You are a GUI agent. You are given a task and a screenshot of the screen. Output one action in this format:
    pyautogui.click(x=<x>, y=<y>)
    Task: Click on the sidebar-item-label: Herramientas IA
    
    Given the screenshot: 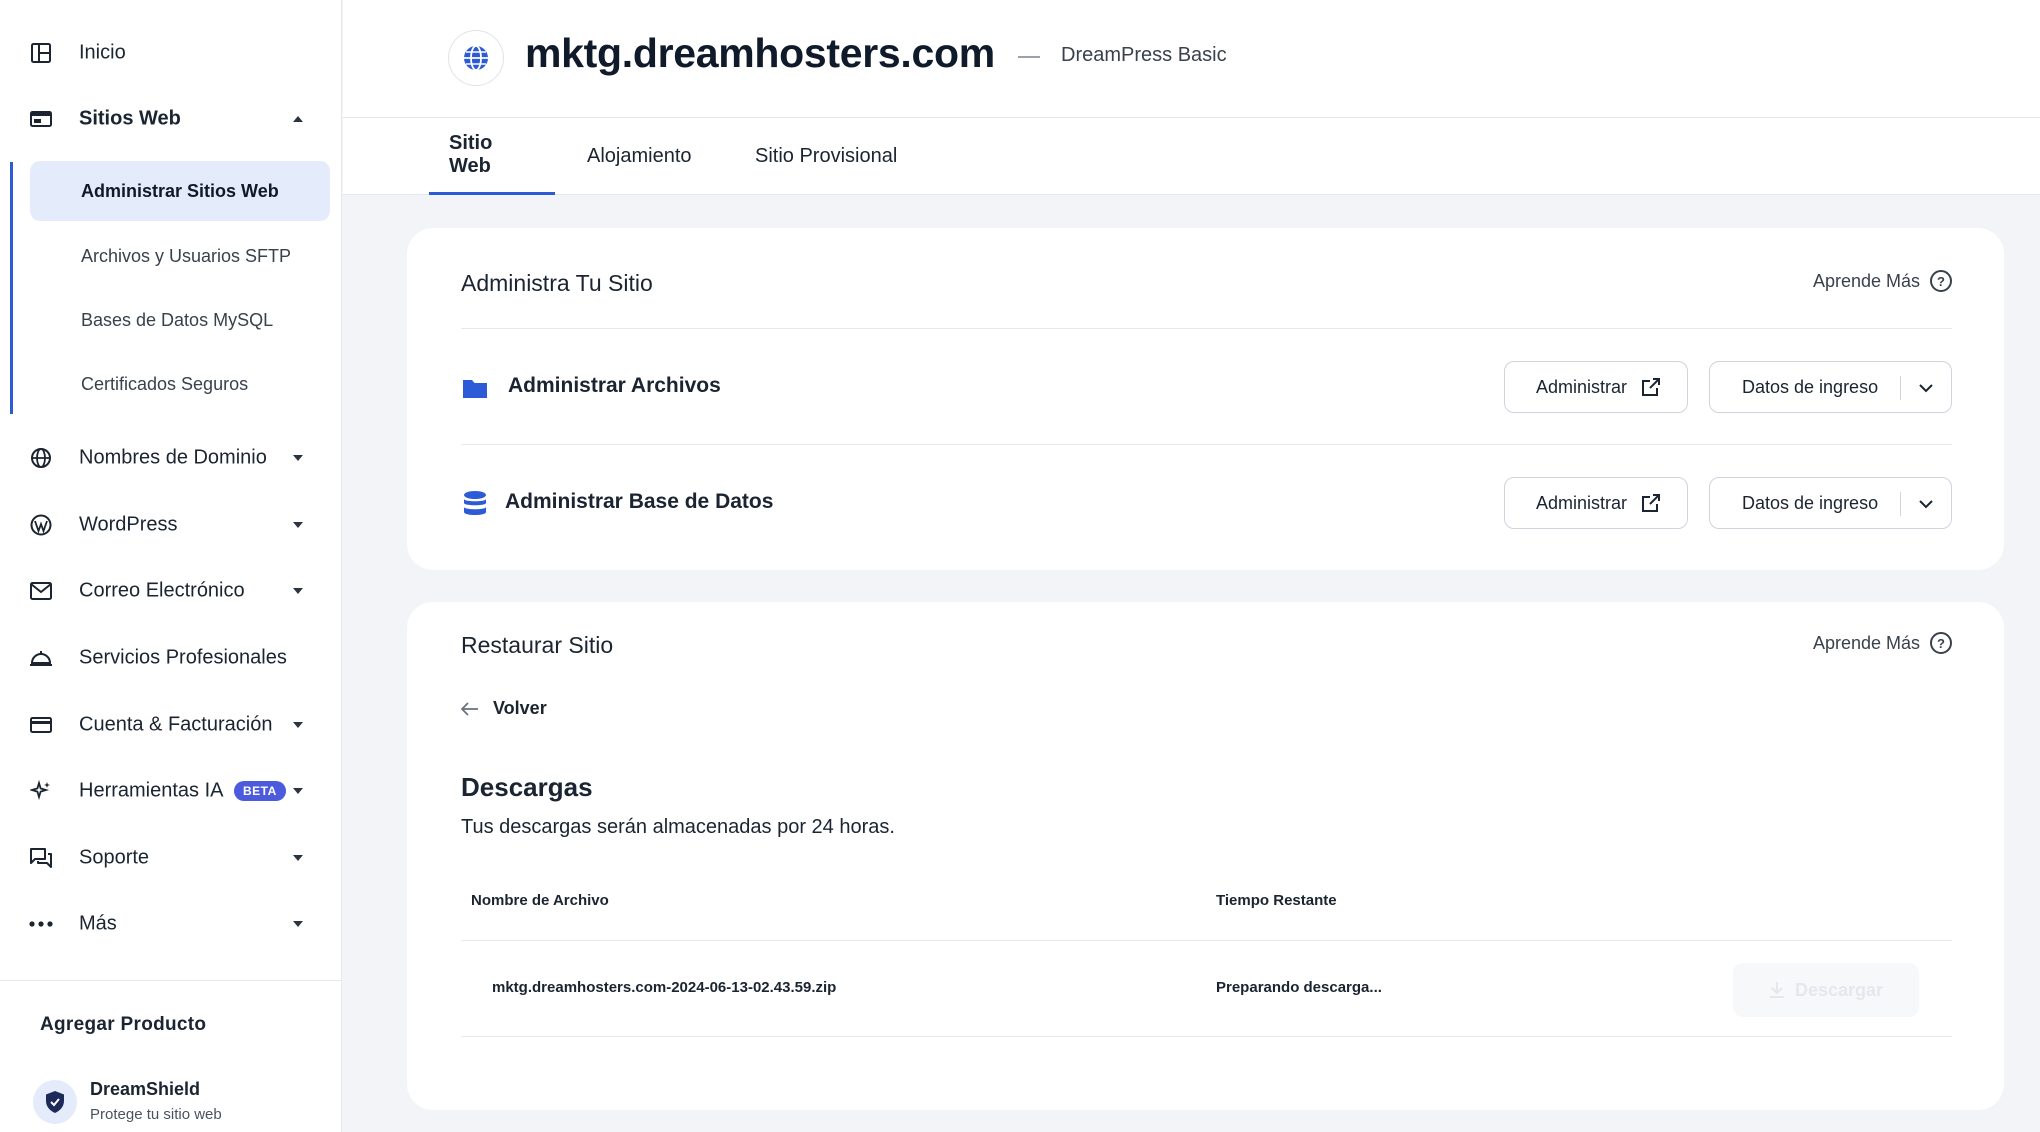 What is the action you would take?
    pyautogui.click(x=151, y=790)
    